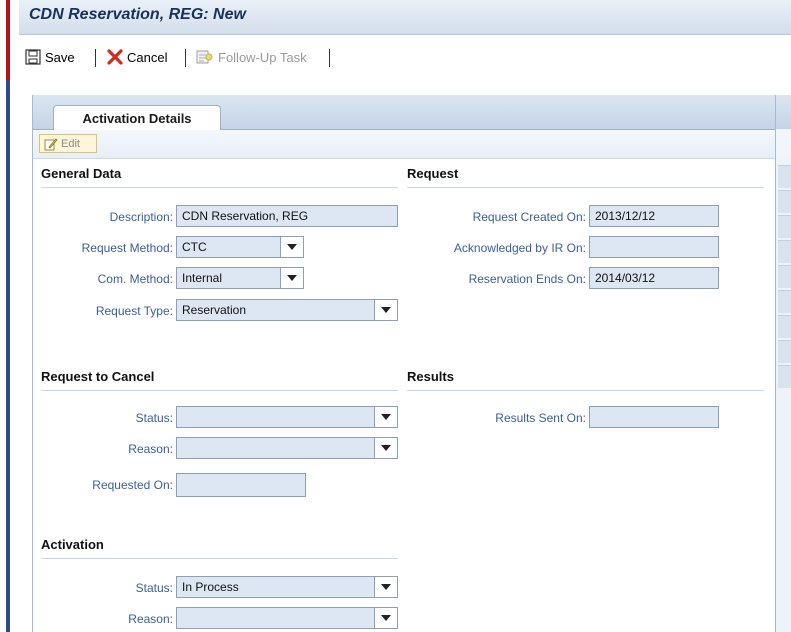 The image size is (791, 632). I want to click on save-button: Save, so click(50, 57).